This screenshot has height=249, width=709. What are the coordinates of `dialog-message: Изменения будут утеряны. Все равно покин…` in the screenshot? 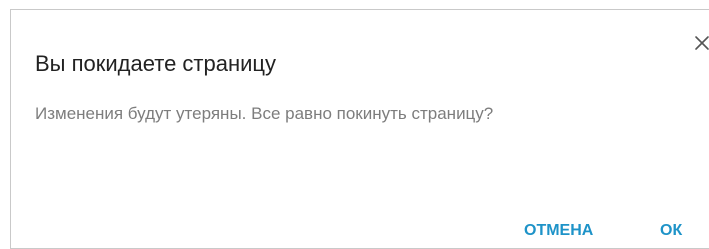 It's located at (264, 113).